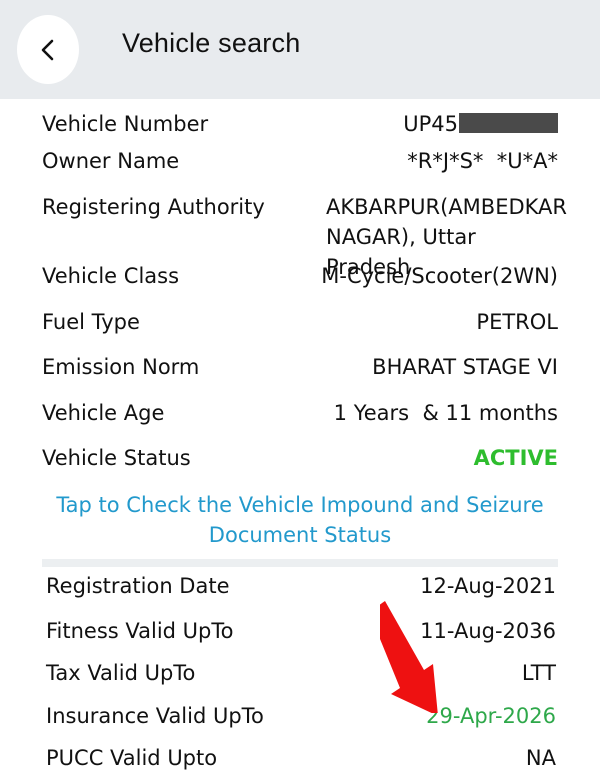 The image size is (600, 782). What do you see at coordinates (300, 367) in the screenshot?
I see `emission-norm-row: Emission Norm BHARAT STAGE VI` at bounding box center [300, 367].